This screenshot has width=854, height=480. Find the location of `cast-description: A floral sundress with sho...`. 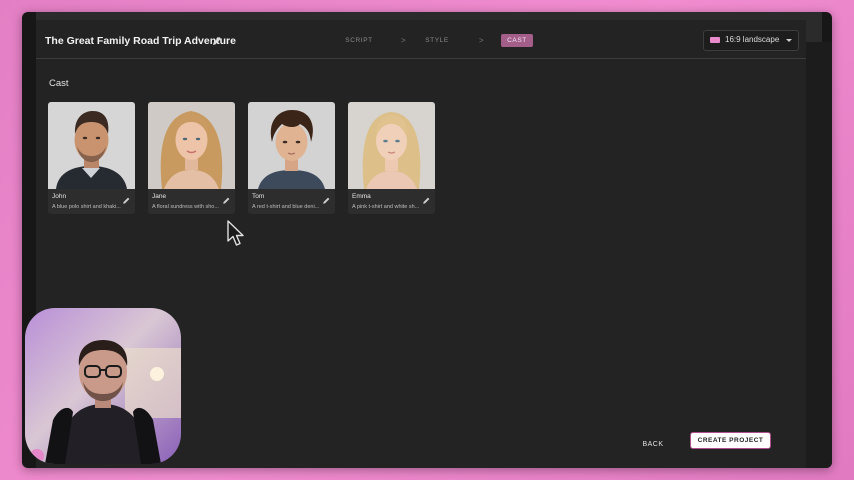

cast-description: A floral sundress with sho... is located at coordinates (185, 207).